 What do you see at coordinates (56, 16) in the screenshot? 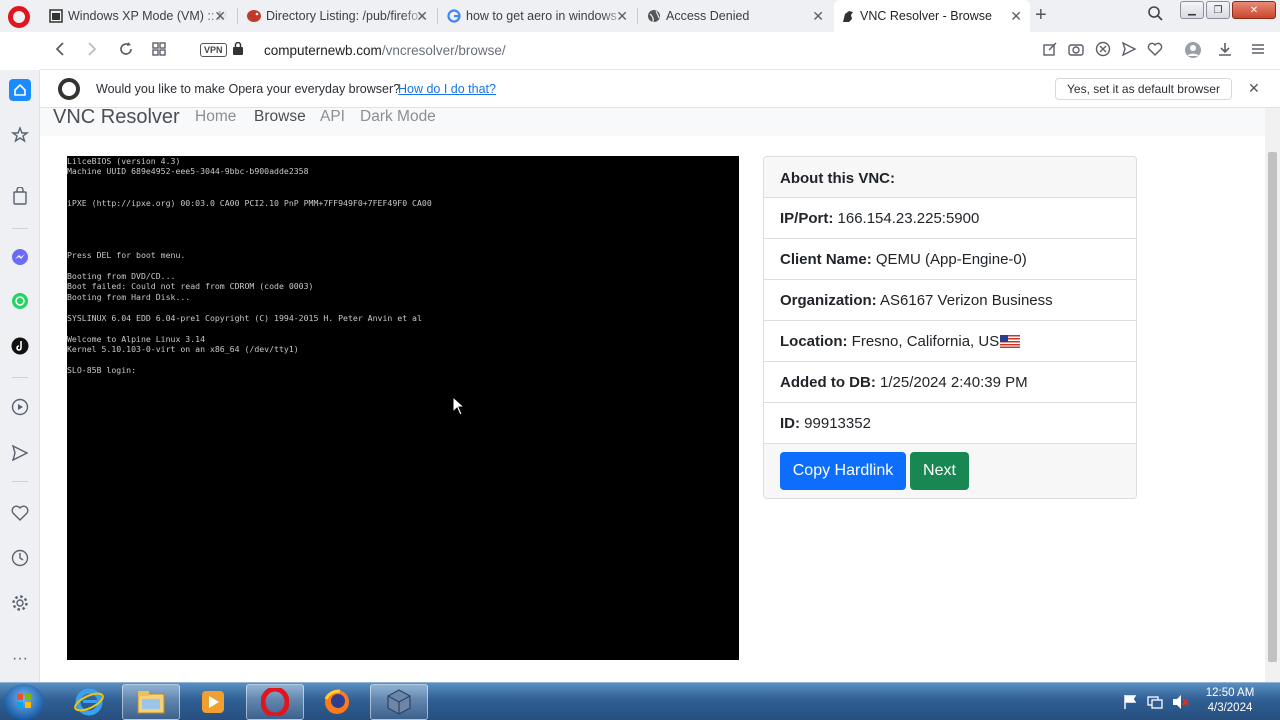
I see `window-icon` at bounding box center [56, 16].